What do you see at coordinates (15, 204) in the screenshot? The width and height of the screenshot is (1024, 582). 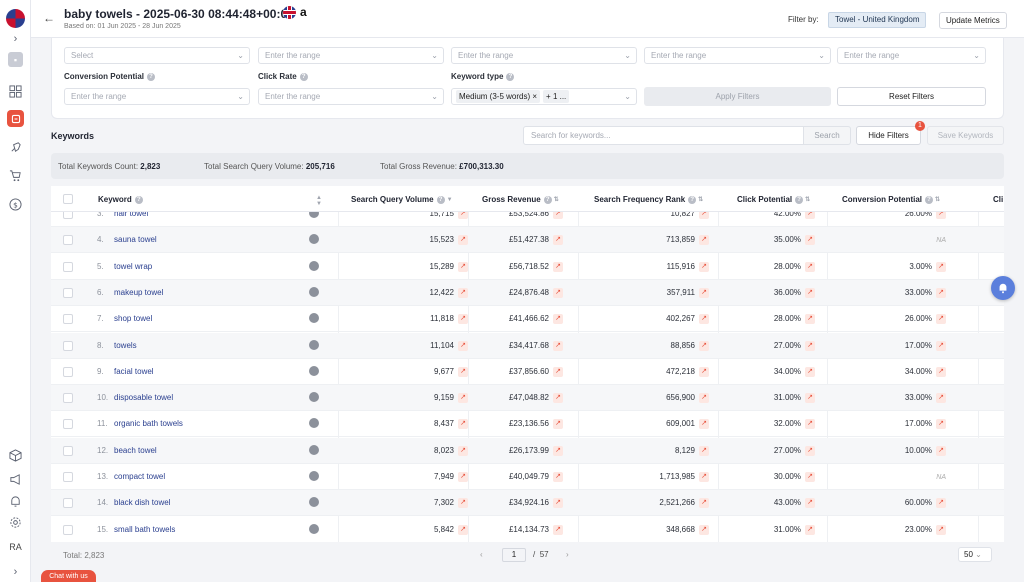 I see `dollar-icon: $` at bounding box center [15, 204].